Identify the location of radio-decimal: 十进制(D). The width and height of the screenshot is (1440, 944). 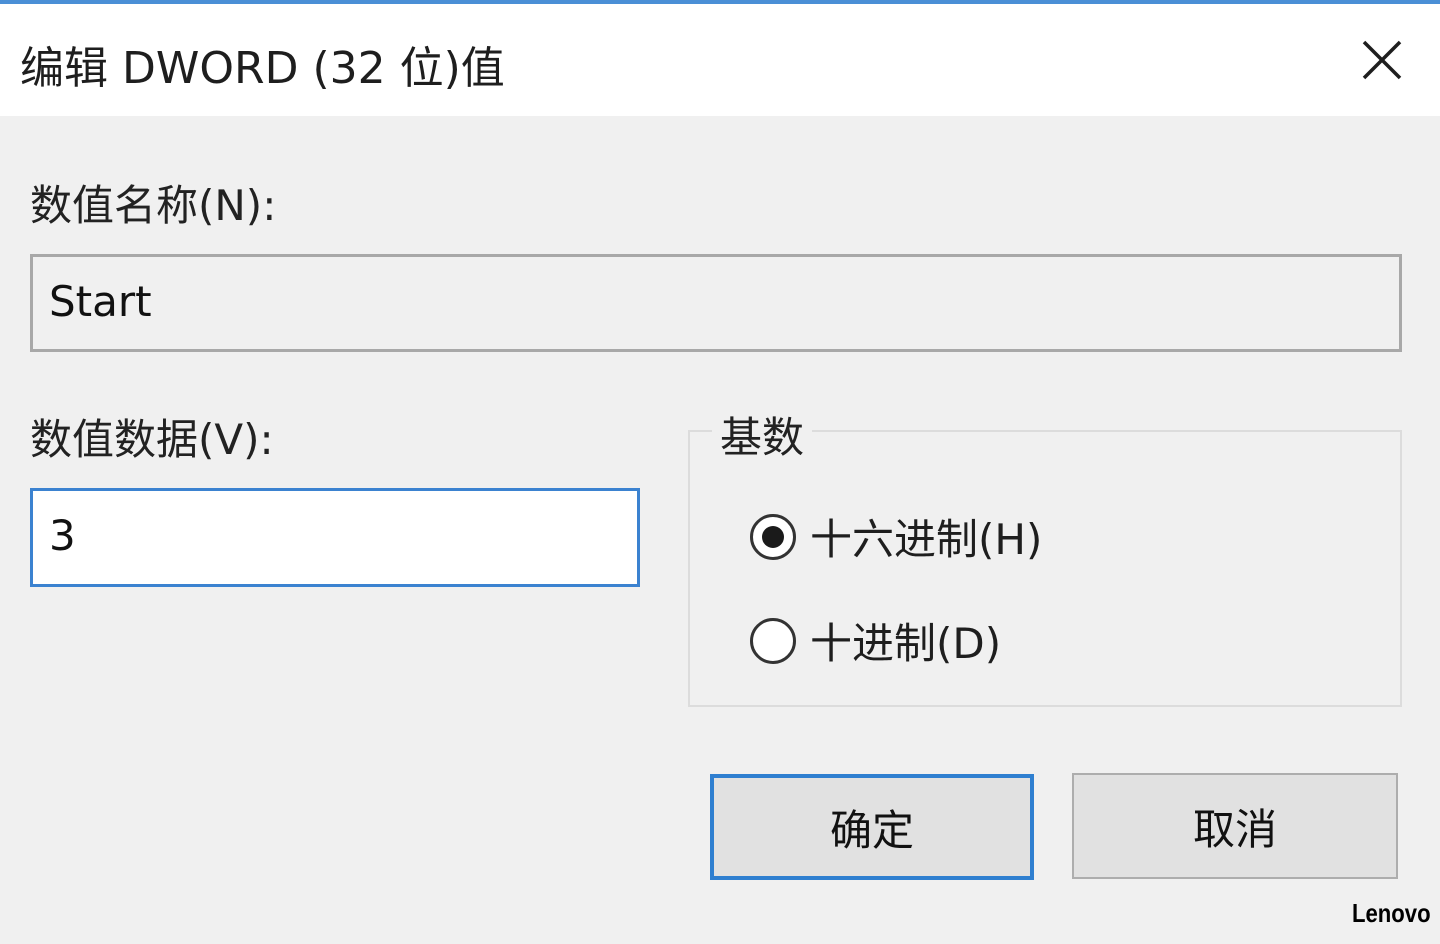
(875, 640).